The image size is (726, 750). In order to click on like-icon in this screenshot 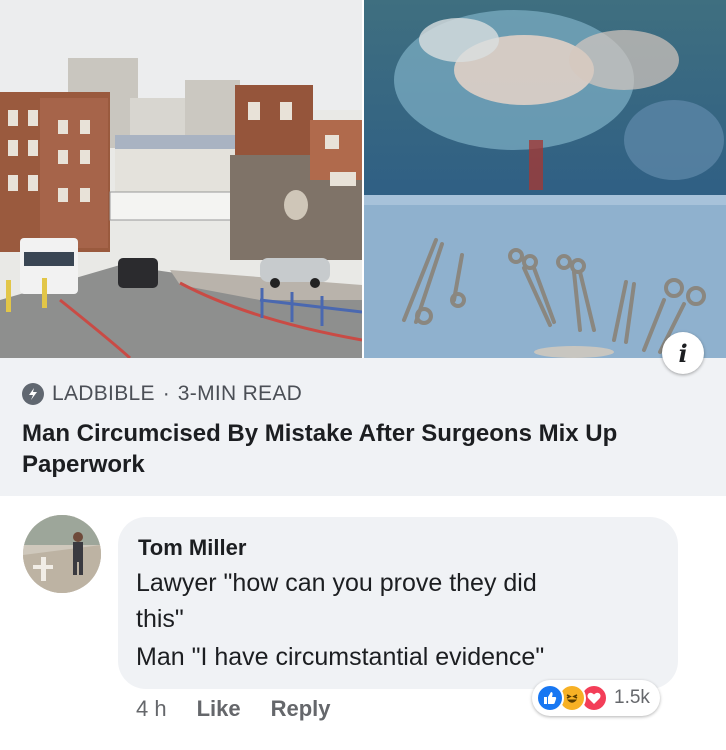, I will do `click(550, 698)`.